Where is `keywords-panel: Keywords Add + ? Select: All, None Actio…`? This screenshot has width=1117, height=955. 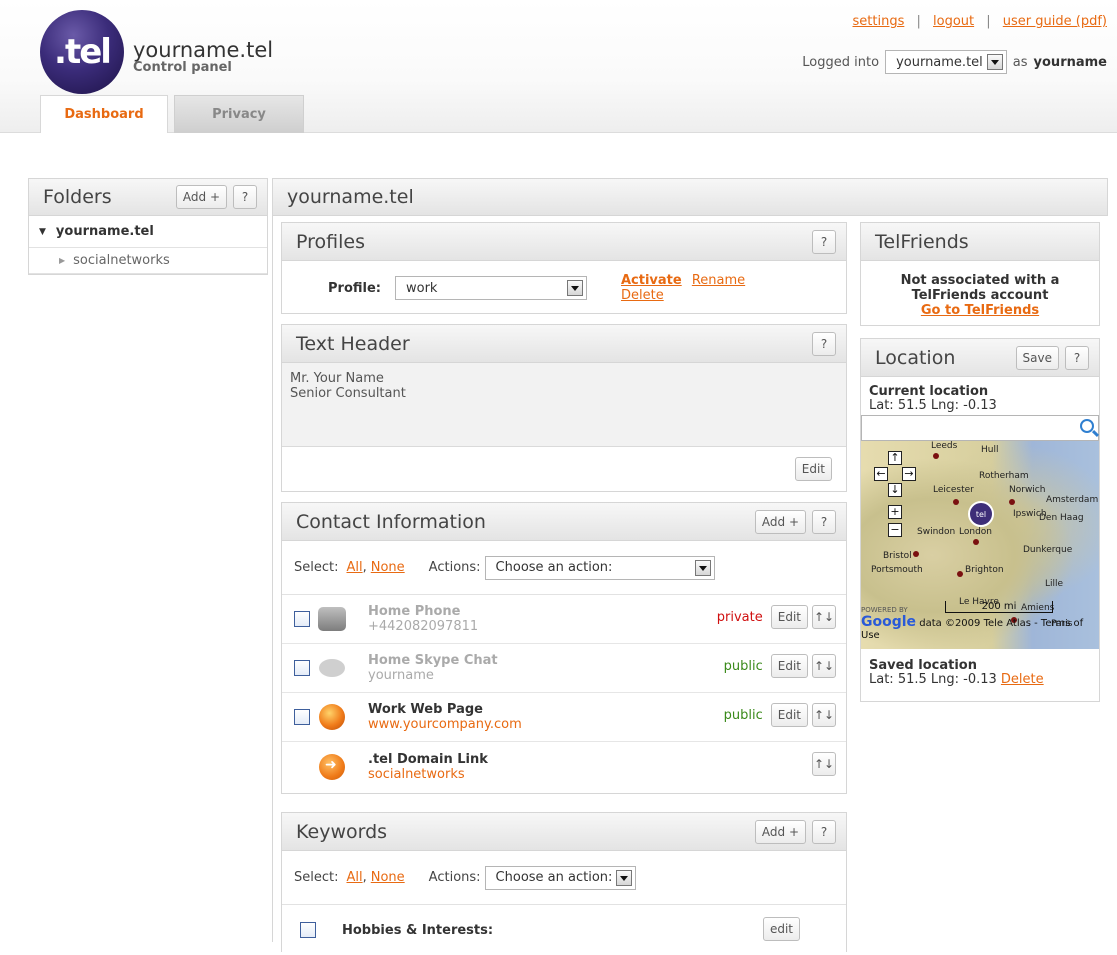
keywords-panel: Keywords Add + ? Select: All, None Actio… is located at coordinates (564, 882).